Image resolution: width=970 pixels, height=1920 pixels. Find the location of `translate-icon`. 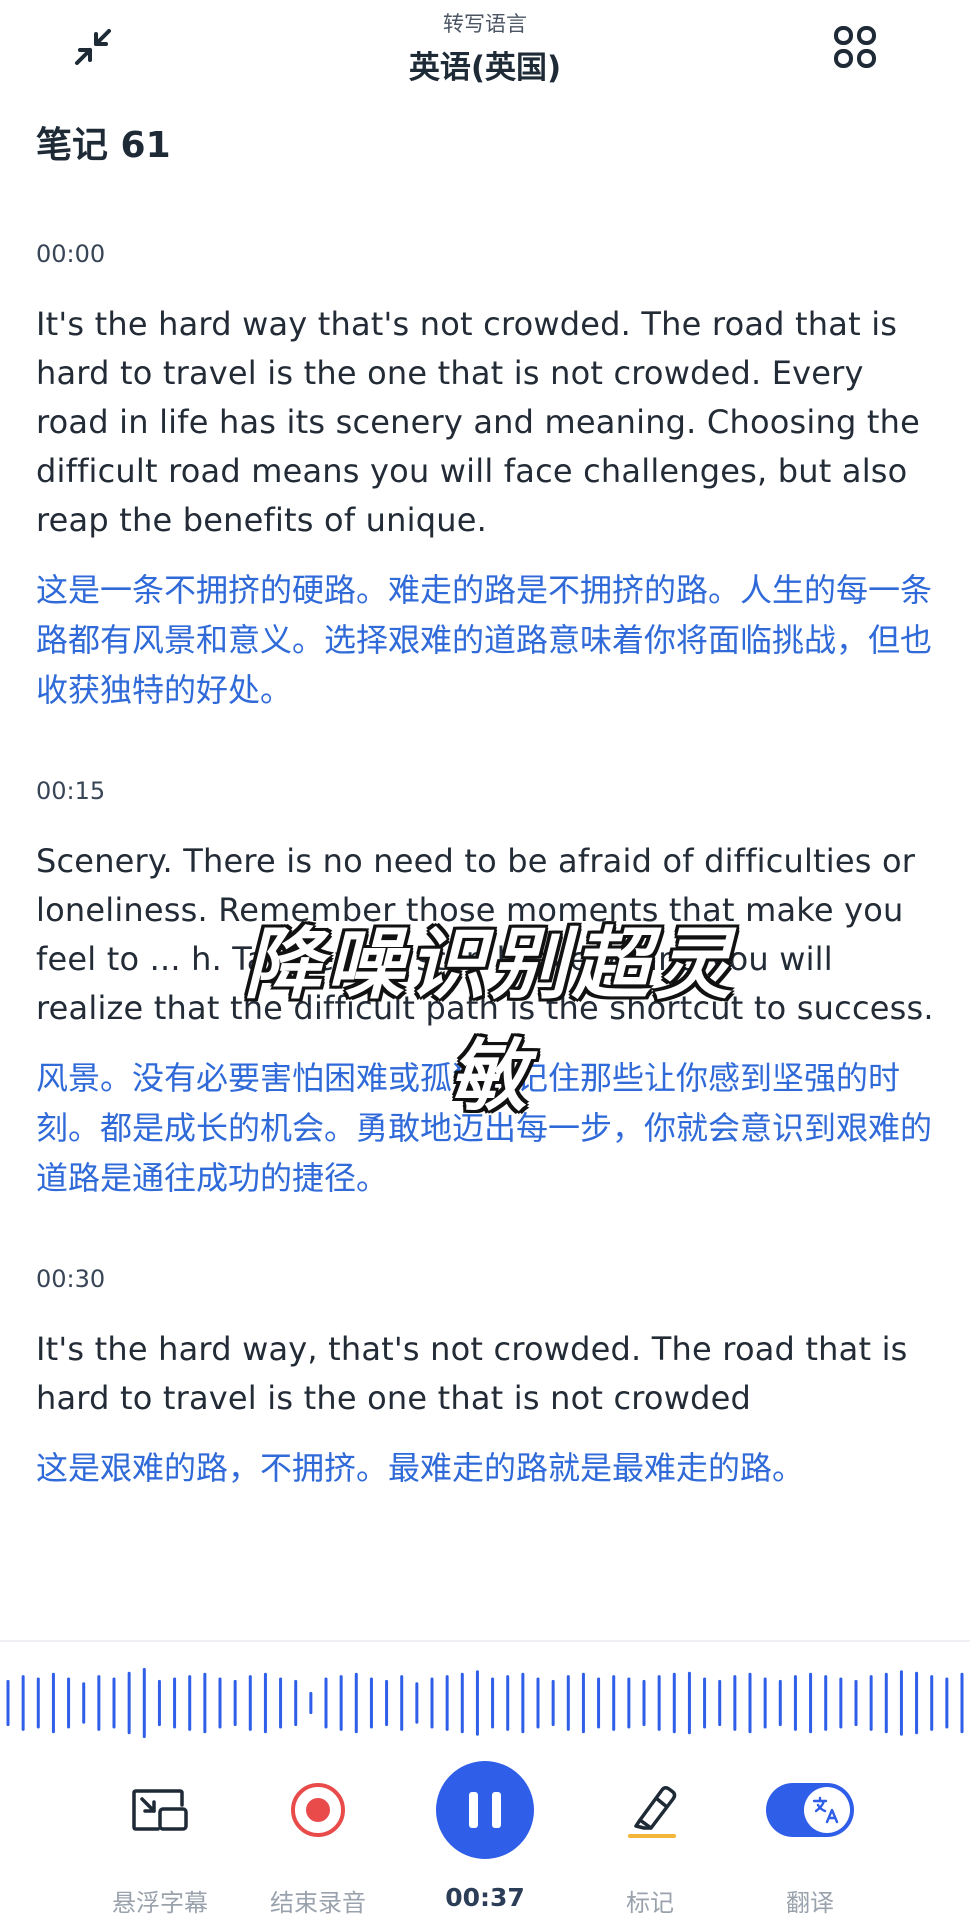

translate-icon is located at coordinates (825, 1810).